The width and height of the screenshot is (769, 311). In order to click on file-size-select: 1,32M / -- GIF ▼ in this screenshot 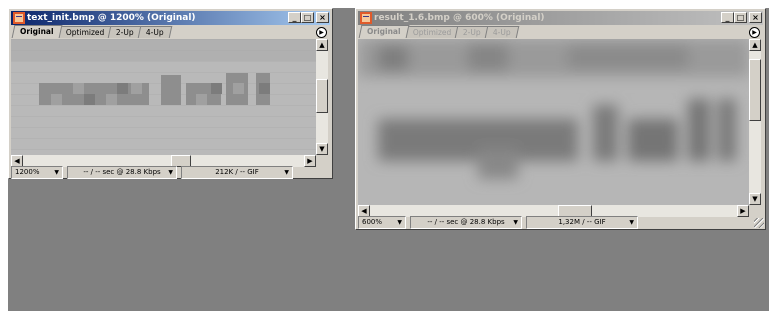, I will do `click(582, 222)`.